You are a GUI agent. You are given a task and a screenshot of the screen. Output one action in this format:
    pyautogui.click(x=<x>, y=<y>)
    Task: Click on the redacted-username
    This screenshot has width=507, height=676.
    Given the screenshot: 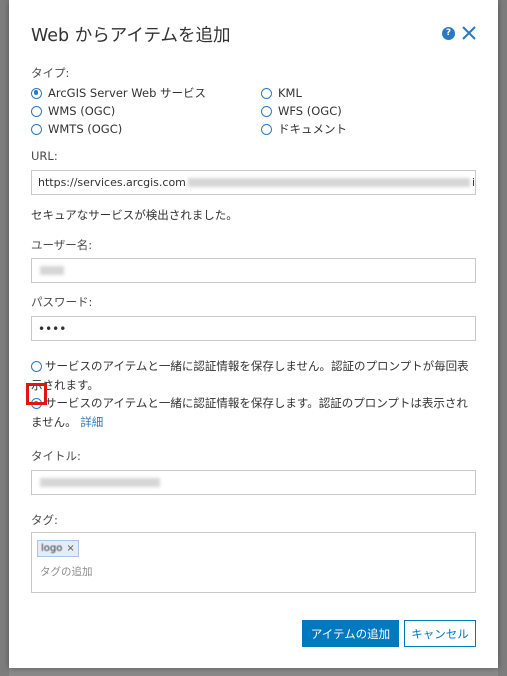 What is the action you would take?
    pyautogui.click(x=52, y=270)
    